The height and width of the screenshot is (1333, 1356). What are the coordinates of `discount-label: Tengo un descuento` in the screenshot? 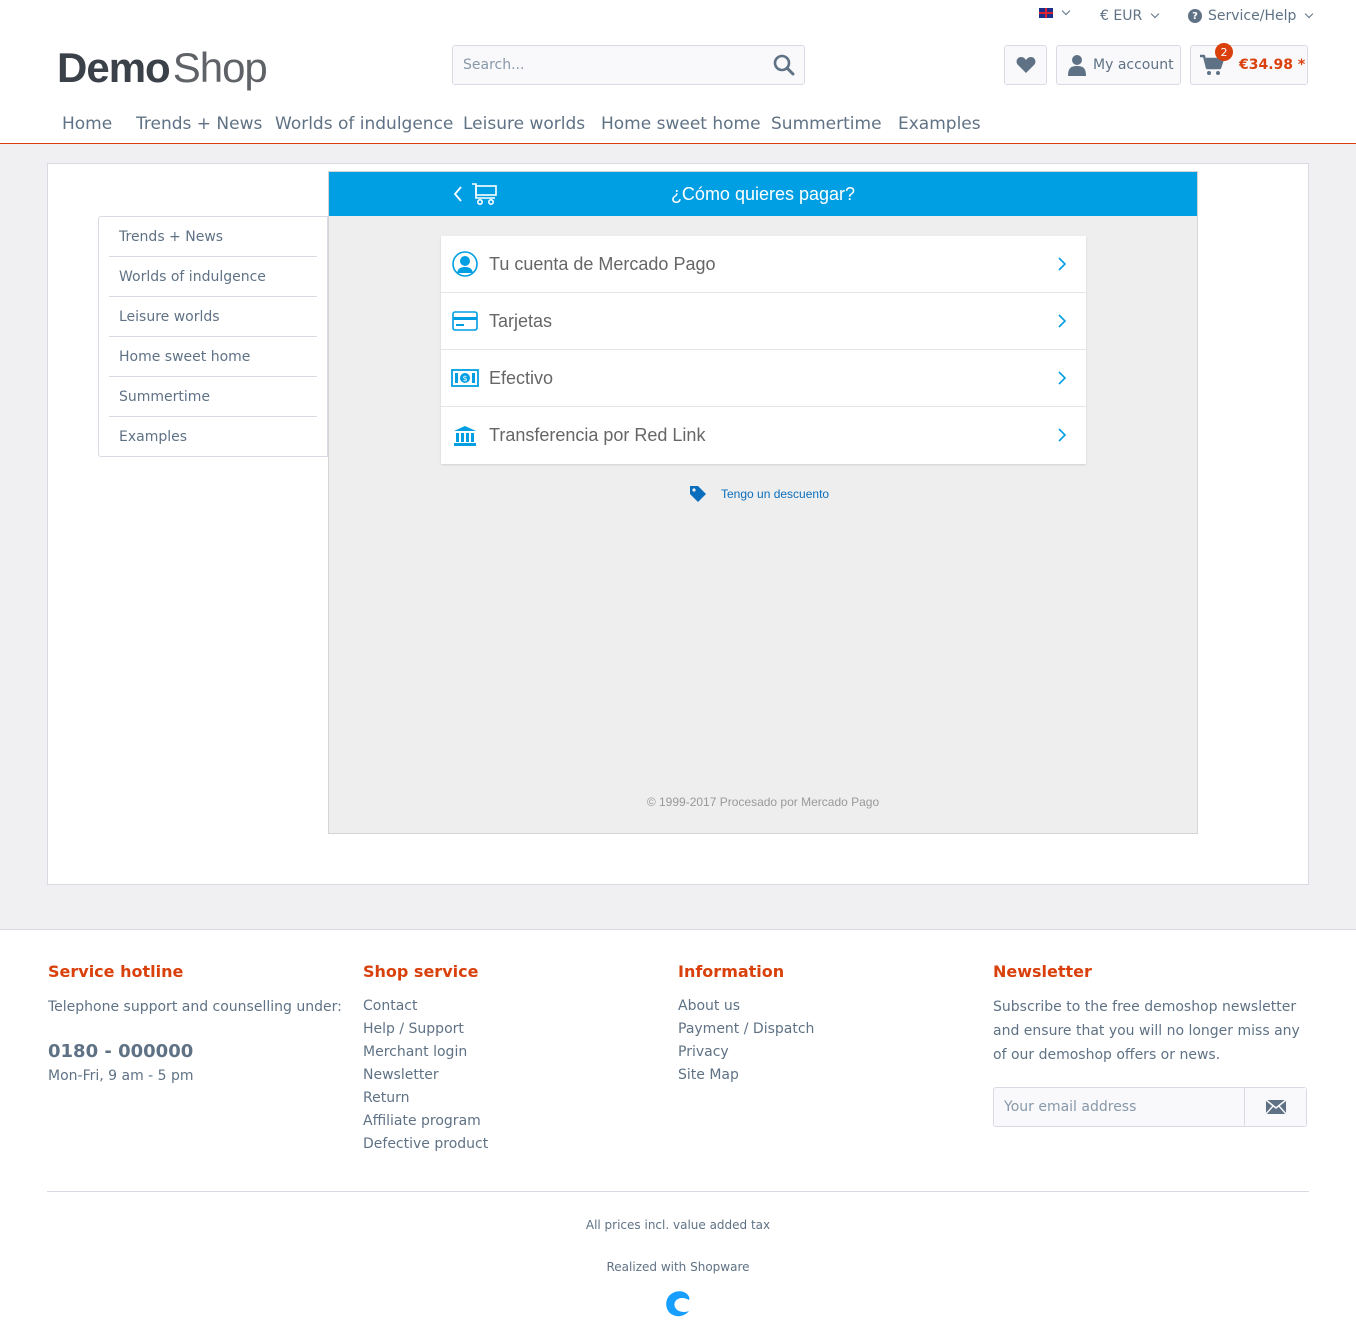 It's located at (775, 494).